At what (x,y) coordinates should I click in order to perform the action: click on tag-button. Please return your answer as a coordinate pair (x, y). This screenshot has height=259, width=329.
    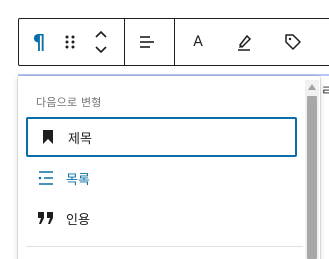
    Looking at the image, I should click on (293, 42).